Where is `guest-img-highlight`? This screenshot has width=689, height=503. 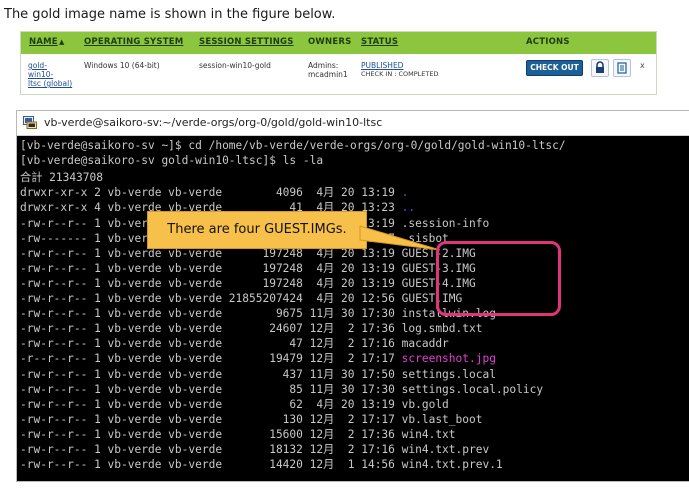
guest-img-highlight is located at coordinates (498, 278).